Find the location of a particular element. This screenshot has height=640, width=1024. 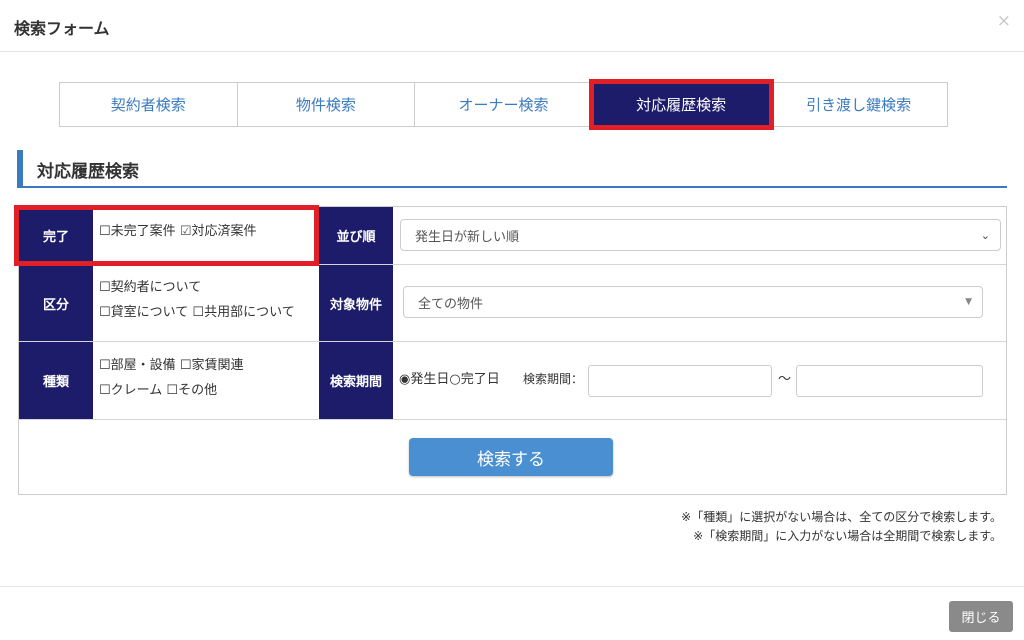

property-select-value: 全ての物件 is located at coordinates (451, 304).